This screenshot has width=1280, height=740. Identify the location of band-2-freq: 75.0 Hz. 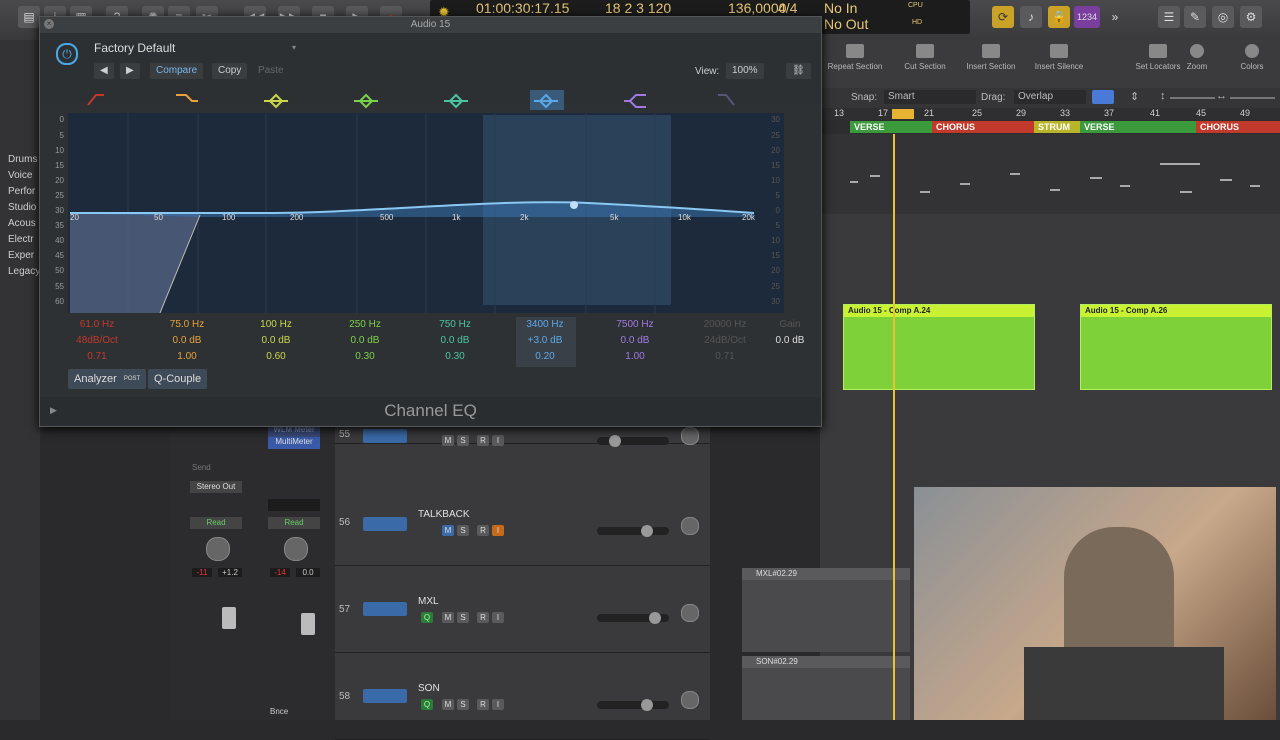
(187, 324).